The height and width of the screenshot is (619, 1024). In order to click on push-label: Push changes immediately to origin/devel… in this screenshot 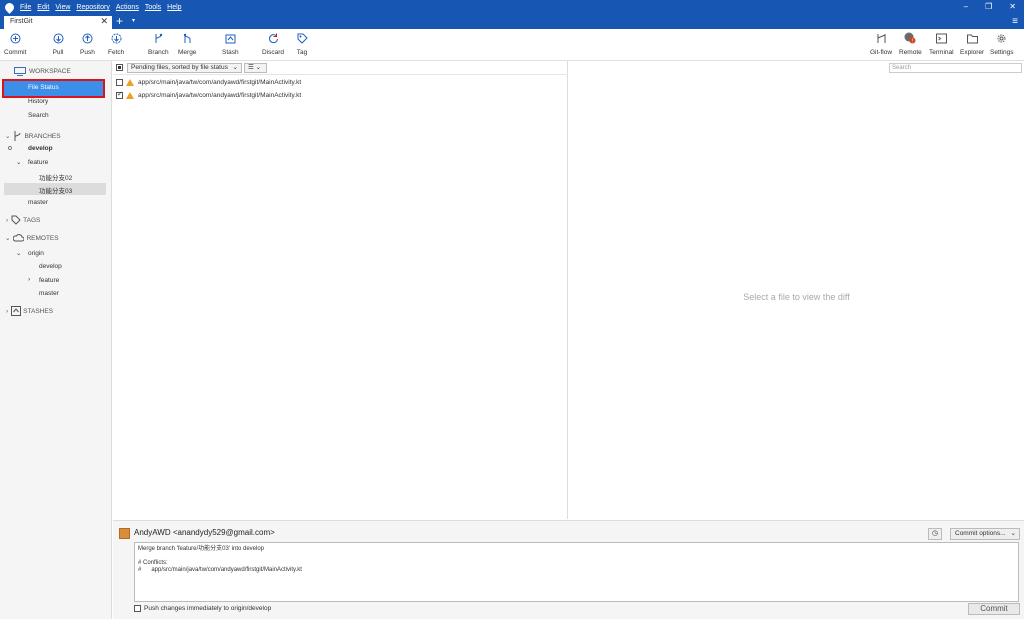, I will do `click(208, 608)`.